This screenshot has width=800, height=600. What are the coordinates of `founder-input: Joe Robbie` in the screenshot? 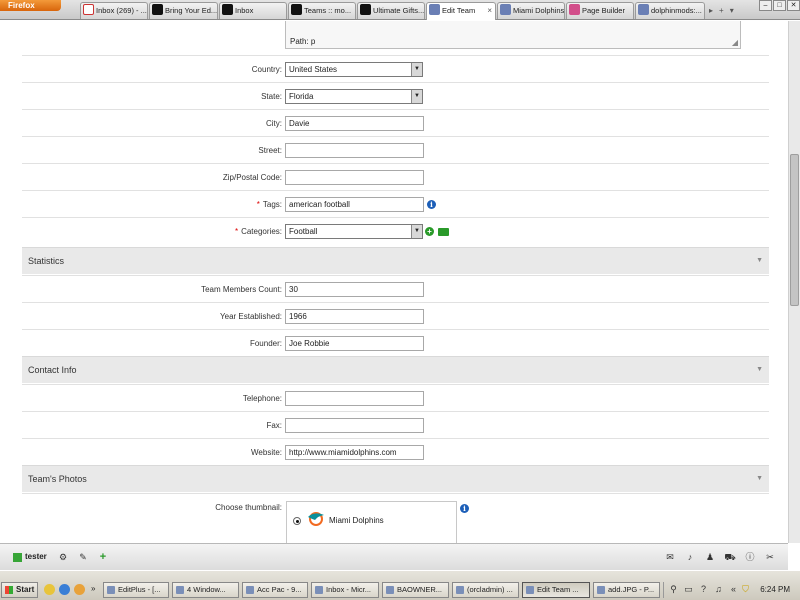 It's located at (354, 343).